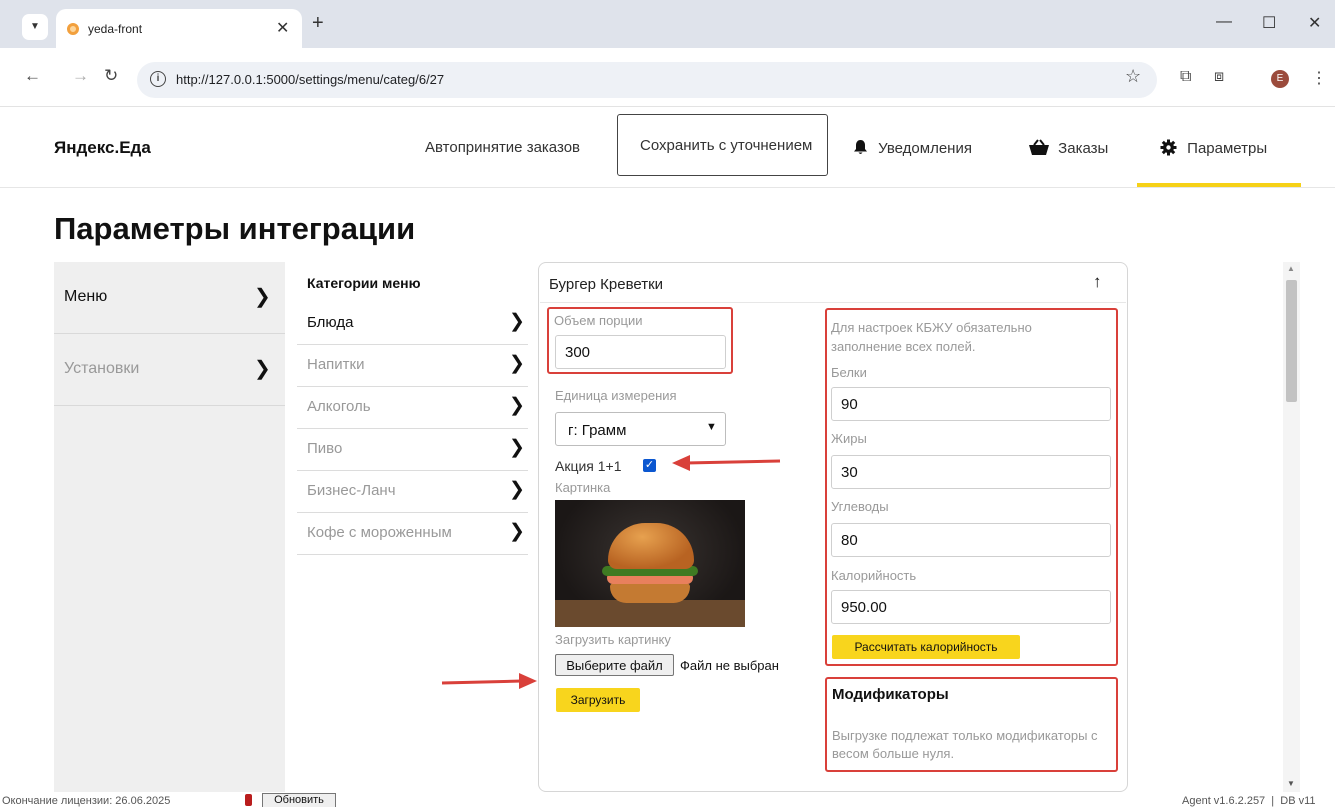  Describe the element at coordinates (649, 465) in the screenshot. I see `promo-checkbox: ✓` at that location.